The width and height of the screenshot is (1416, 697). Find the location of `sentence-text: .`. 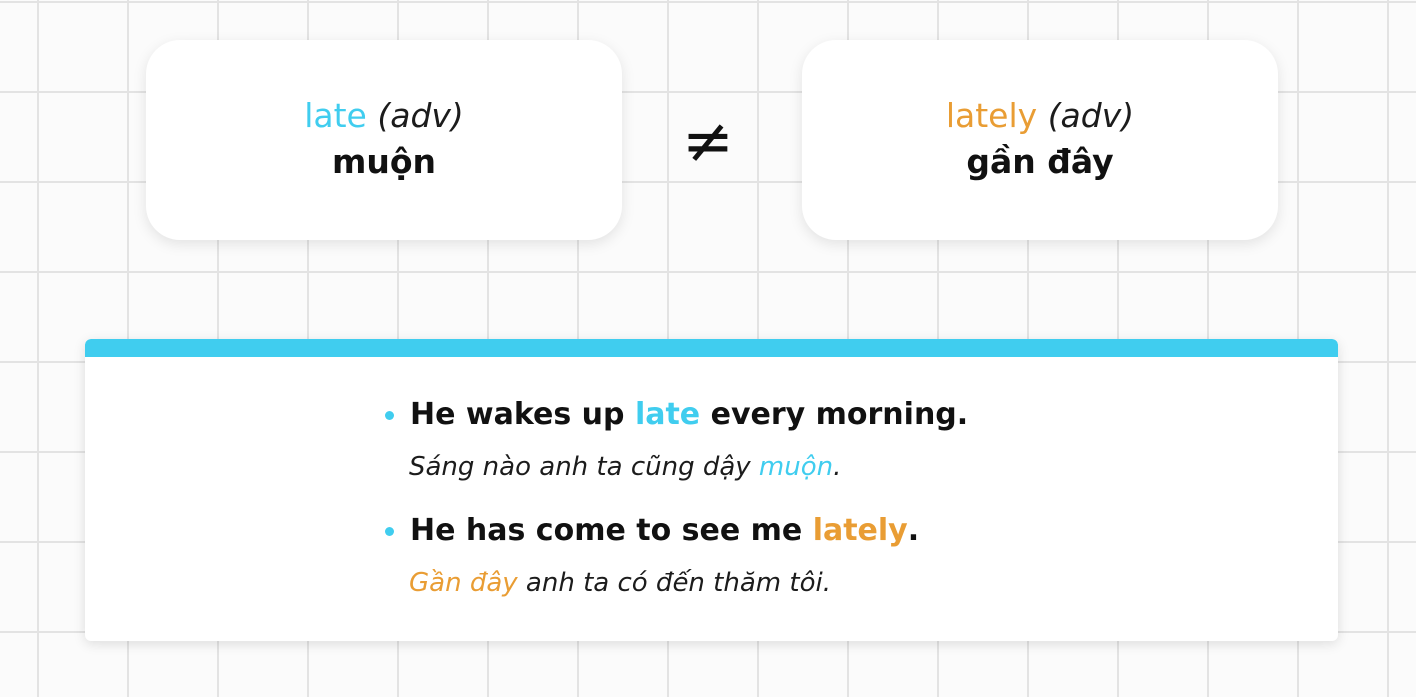

sentence-text: . is located at coordinates (913, 530).